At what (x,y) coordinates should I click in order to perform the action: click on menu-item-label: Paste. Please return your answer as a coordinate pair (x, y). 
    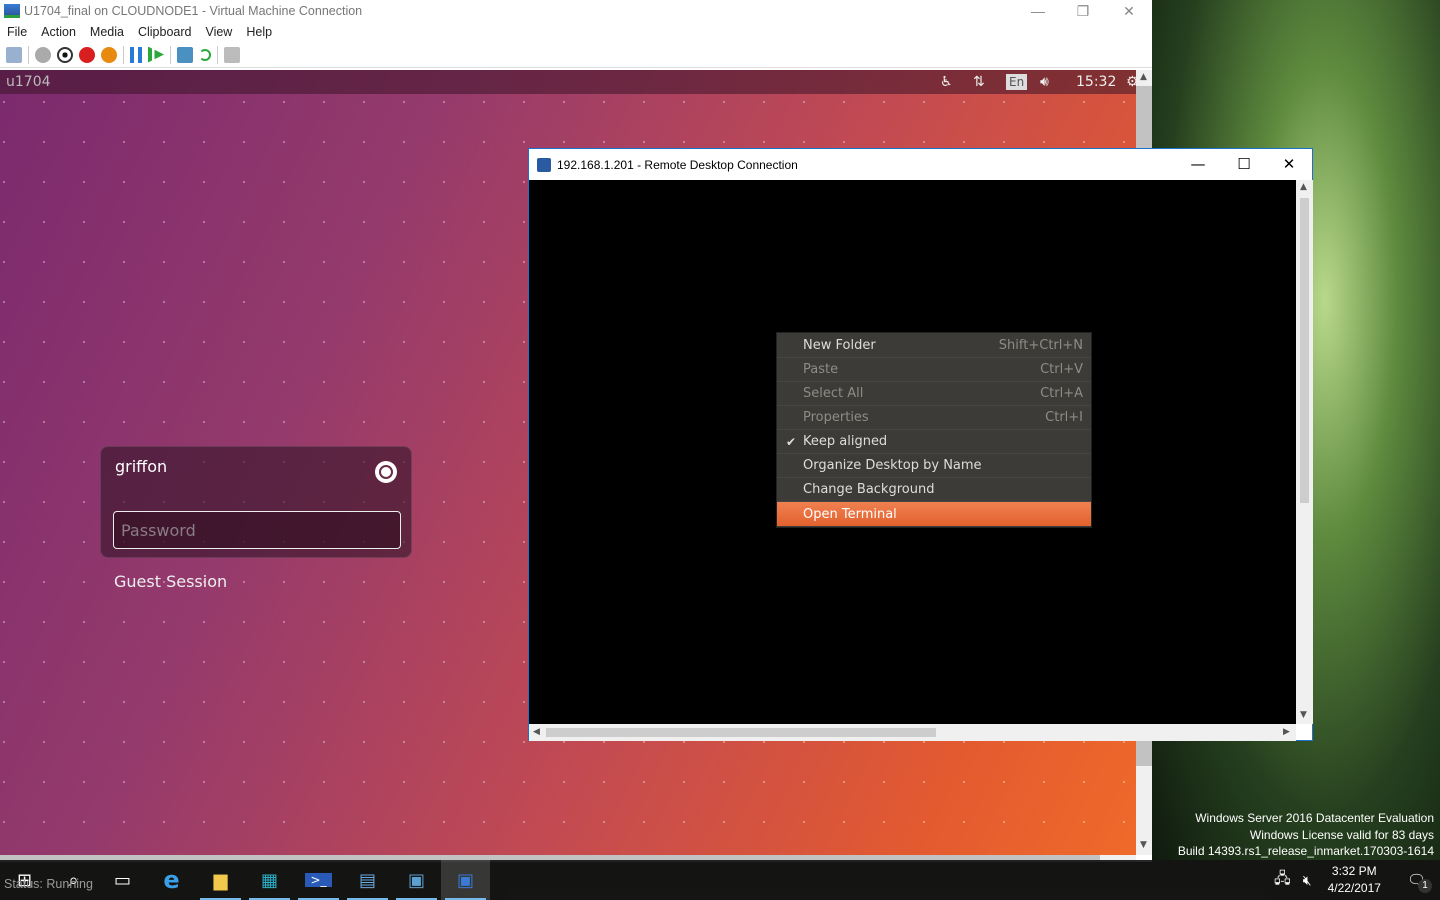
    Looking at the image, I should click on (821, 369).